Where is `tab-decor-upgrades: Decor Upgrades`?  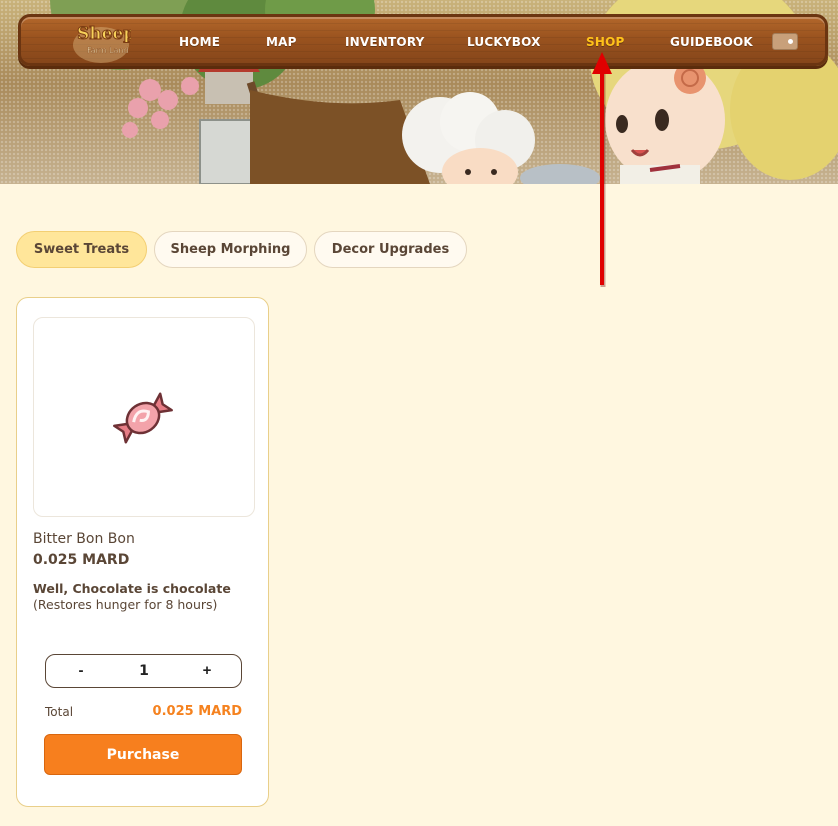
tab-decor-upgrades: Decor Upgrades is located at coordinates (390, 249).